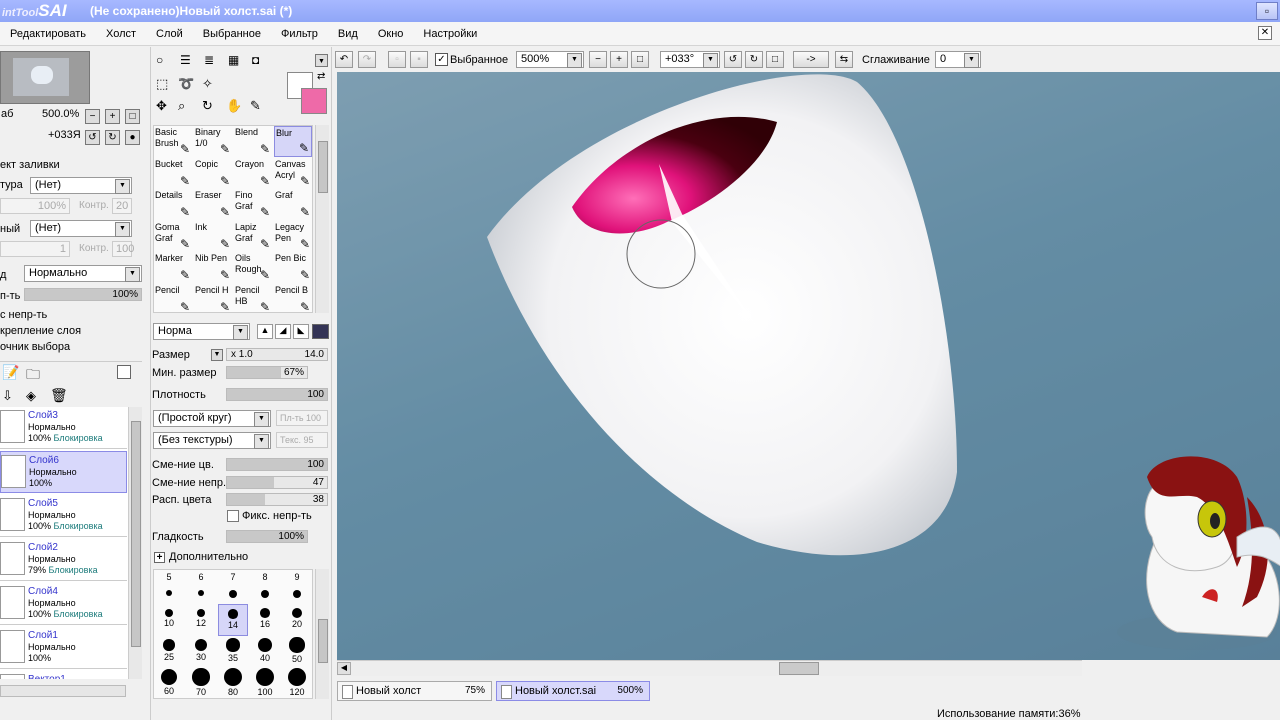 The width and height of the screenshot is (1280, 720). Describe the element at coordinates (63, 516) in the screenshot. I see `layer-item: Слой5 Нормально 100% Блокировка` at that location.